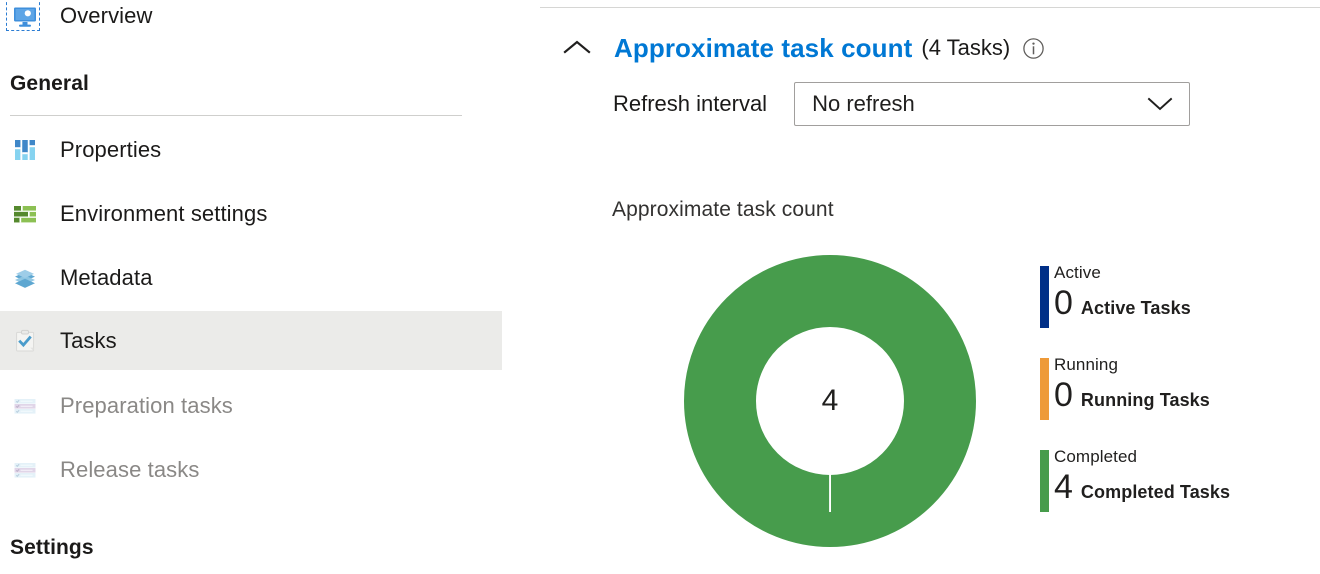 The height and width of the screenshot is (574, 1320). What do you see at coordinates (25, 406) in the screenshot?
I see `preparation-tasks-list-icon` at bounding box center [25, 406].